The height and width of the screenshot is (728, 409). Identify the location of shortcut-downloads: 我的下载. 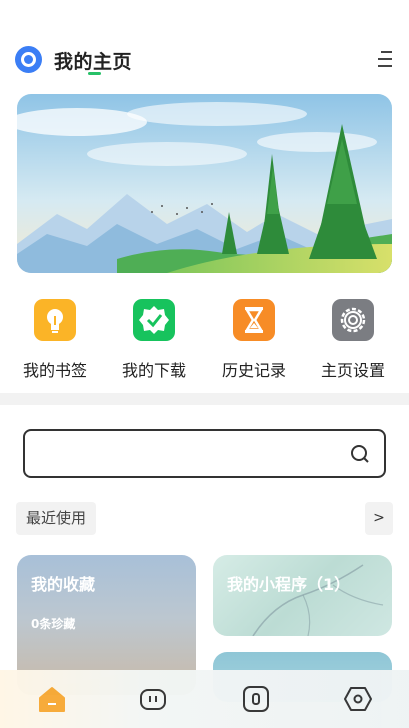
(154, 340).